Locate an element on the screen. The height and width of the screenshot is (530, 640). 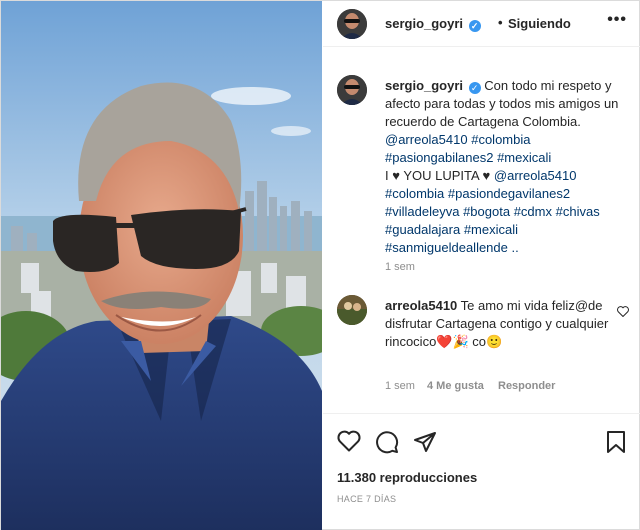
following-button: Siguiendo is located at coordinates (539, 23).